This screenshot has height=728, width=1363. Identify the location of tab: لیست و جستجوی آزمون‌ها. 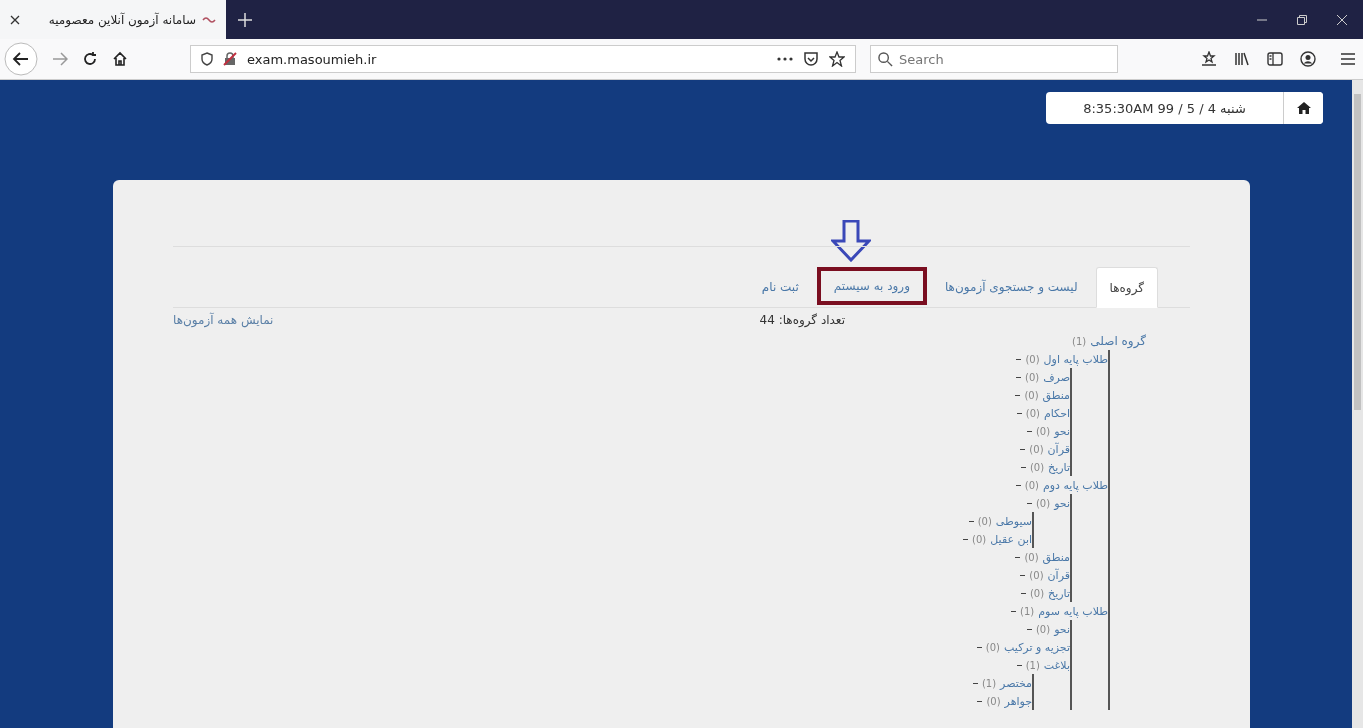
(1011, 287).